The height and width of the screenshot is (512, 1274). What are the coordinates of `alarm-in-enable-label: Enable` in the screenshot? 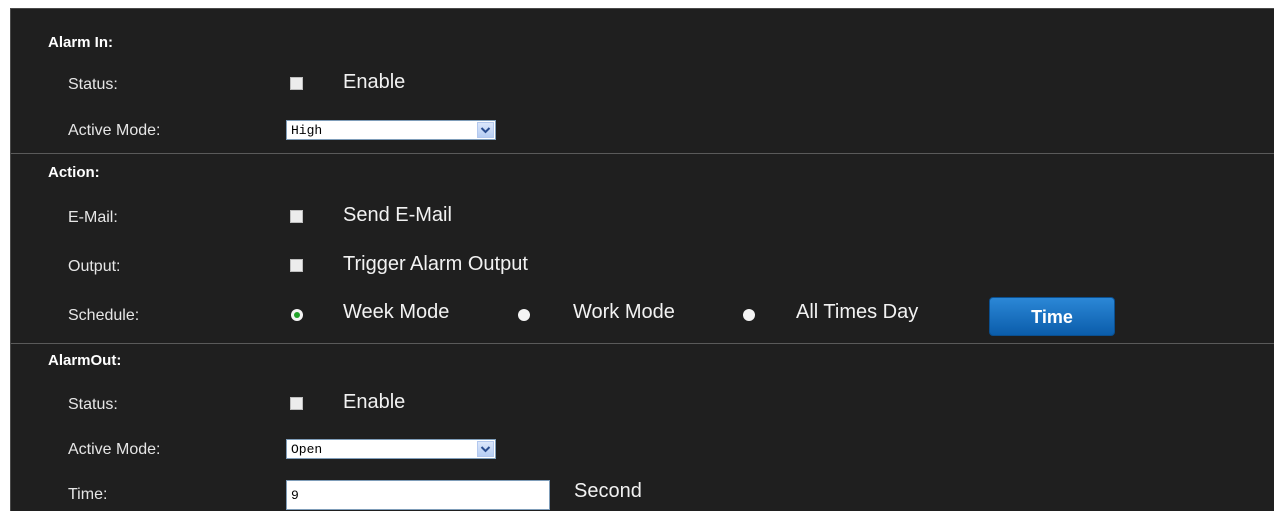 It's located at (374, 82).